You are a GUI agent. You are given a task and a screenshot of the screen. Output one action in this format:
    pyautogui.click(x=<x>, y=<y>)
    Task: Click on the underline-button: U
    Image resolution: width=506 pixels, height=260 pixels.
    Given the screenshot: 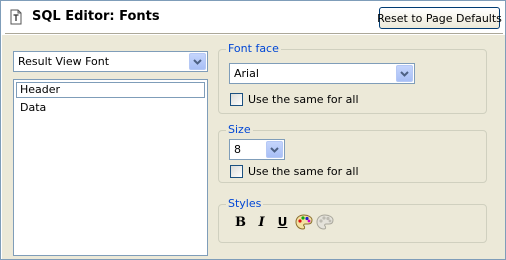 What is the action you would take?
    pyautogui.click(x=282, y=222)
    